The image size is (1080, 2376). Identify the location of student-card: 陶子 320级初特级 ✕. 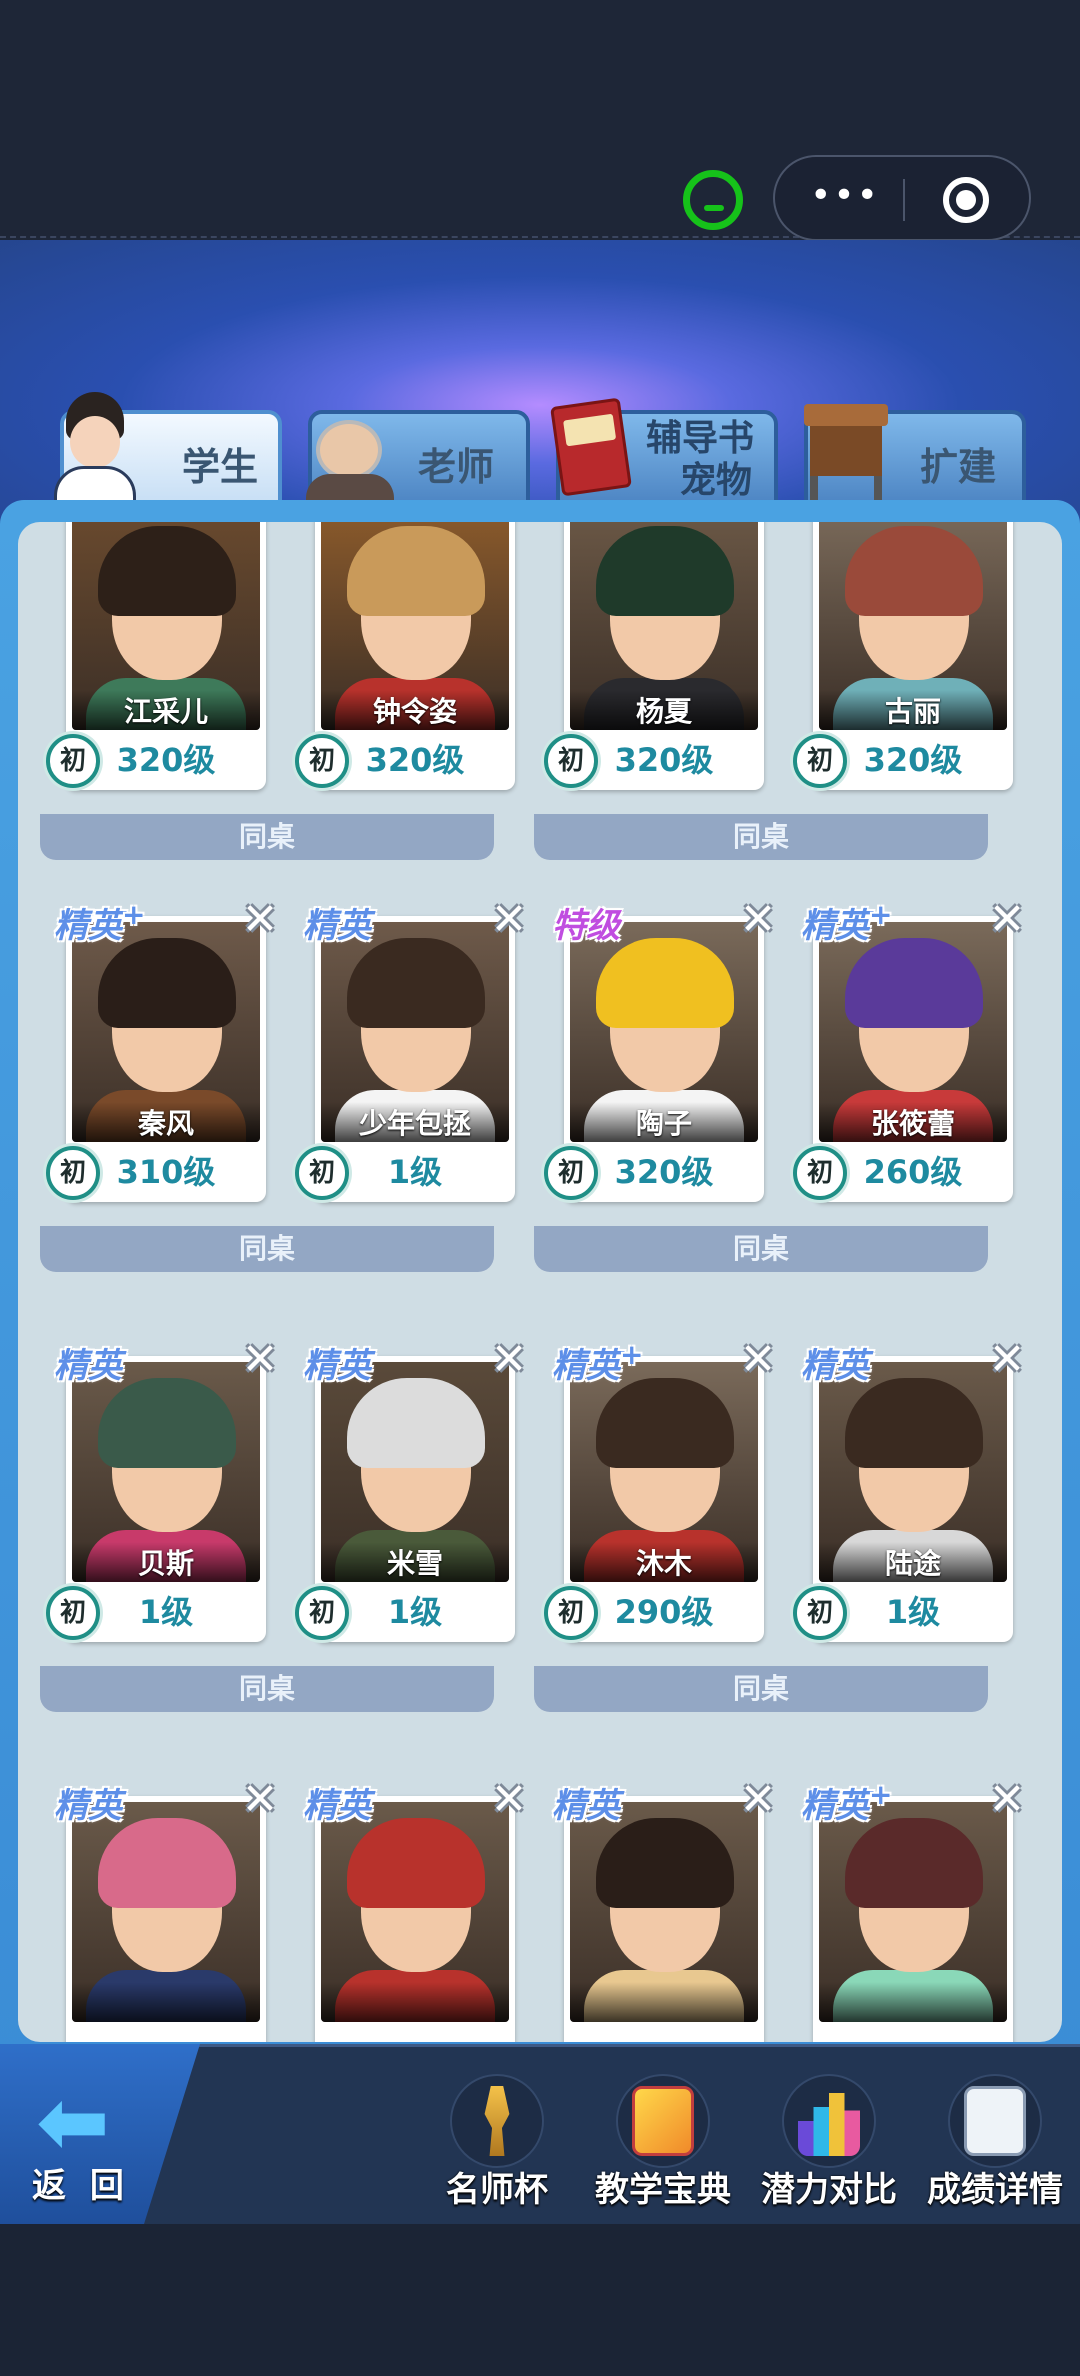
(660, 1050).